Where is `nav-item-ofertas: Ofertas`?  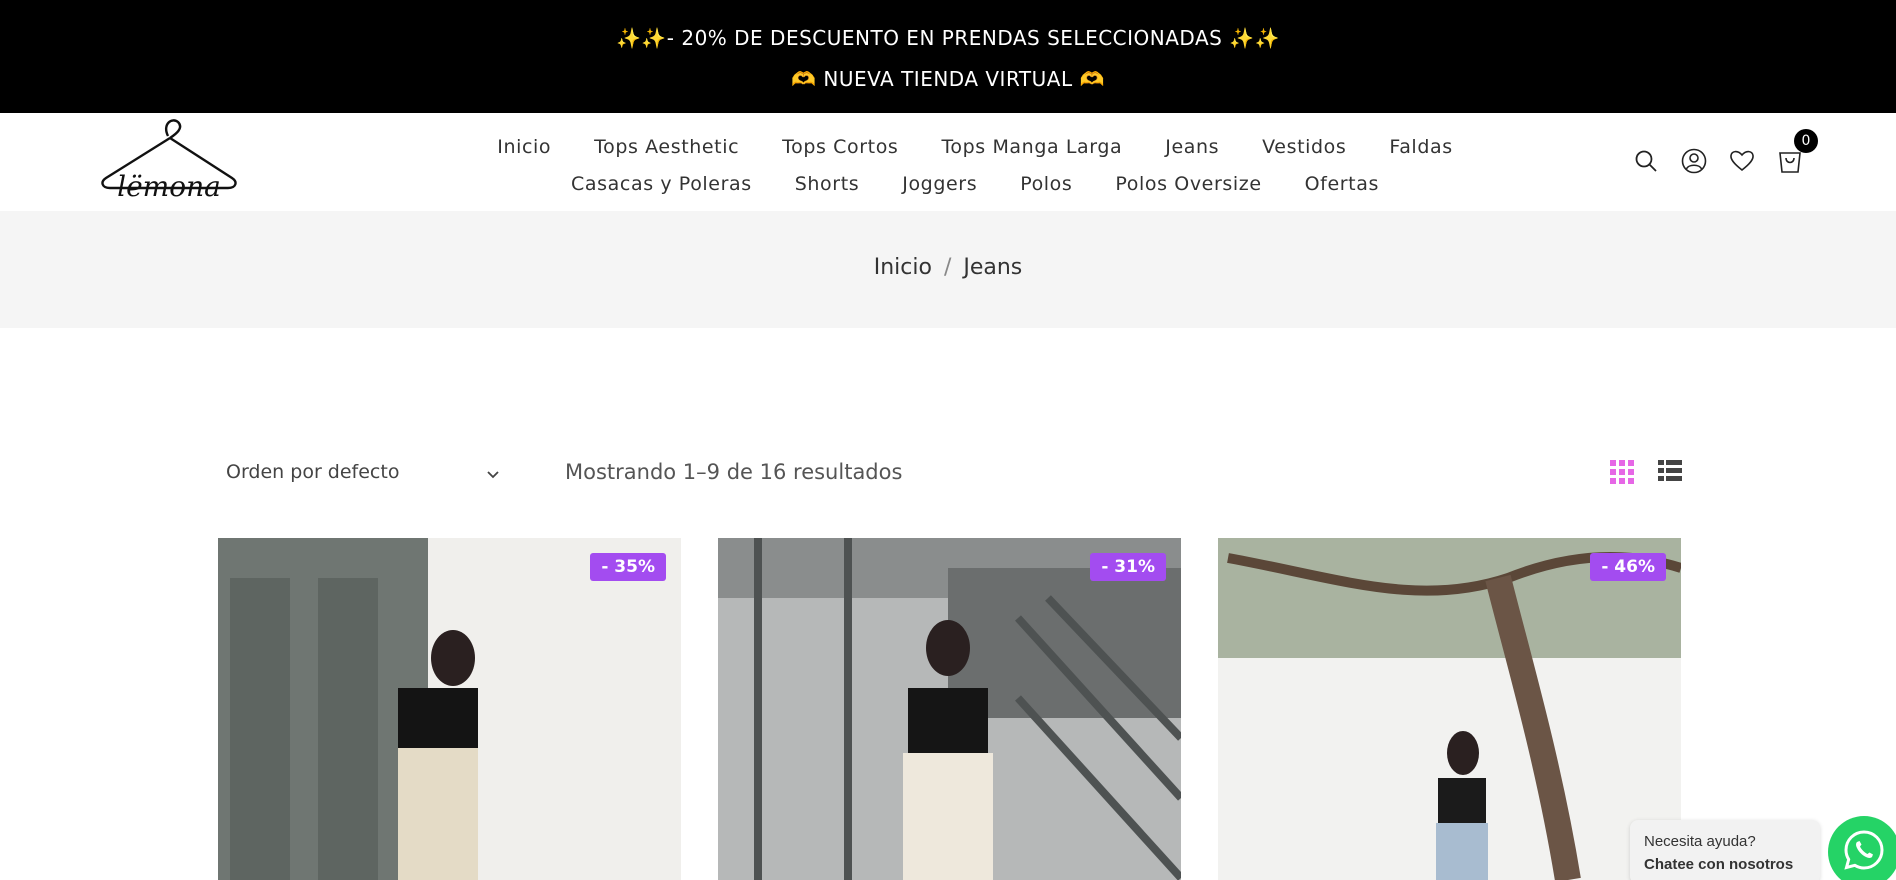
nav-item-ofertas: Ofertas is located at coordinates (1342, 184).